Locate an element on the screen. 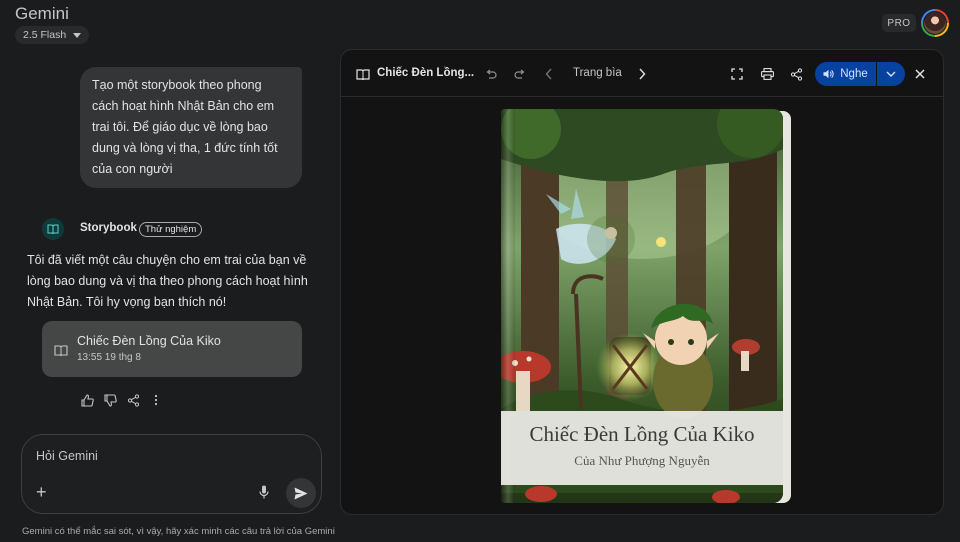 Image resolution: width=960 pixels, height=542 pixels. cover-author: Của Như Phượng Nguyễn is located at coordinates (642, 460).